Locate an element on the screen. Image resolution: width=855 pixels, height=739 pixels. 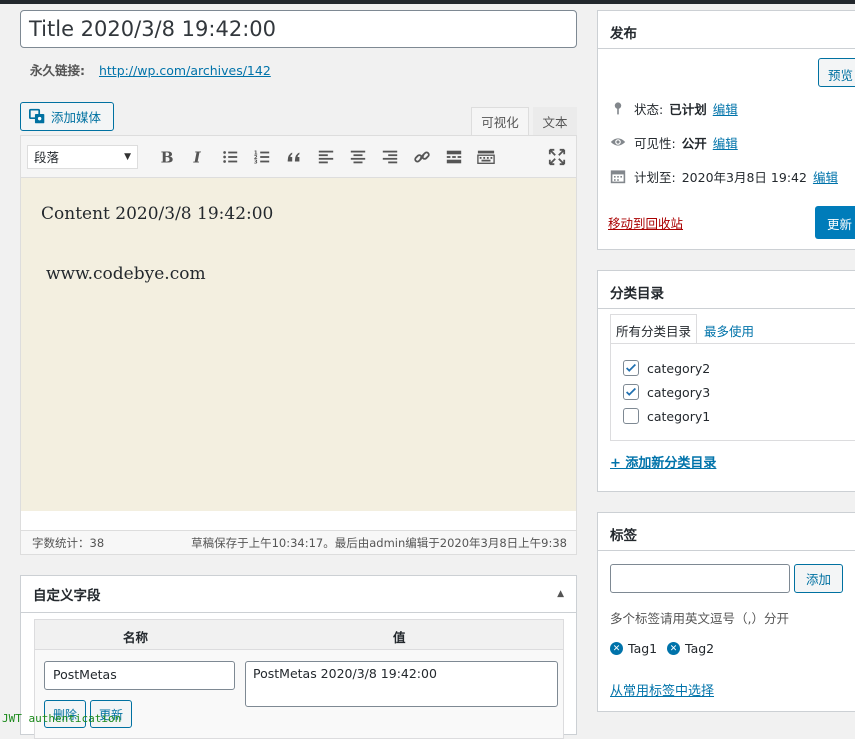
italic-icon: I is located at coordinates (198, 157).